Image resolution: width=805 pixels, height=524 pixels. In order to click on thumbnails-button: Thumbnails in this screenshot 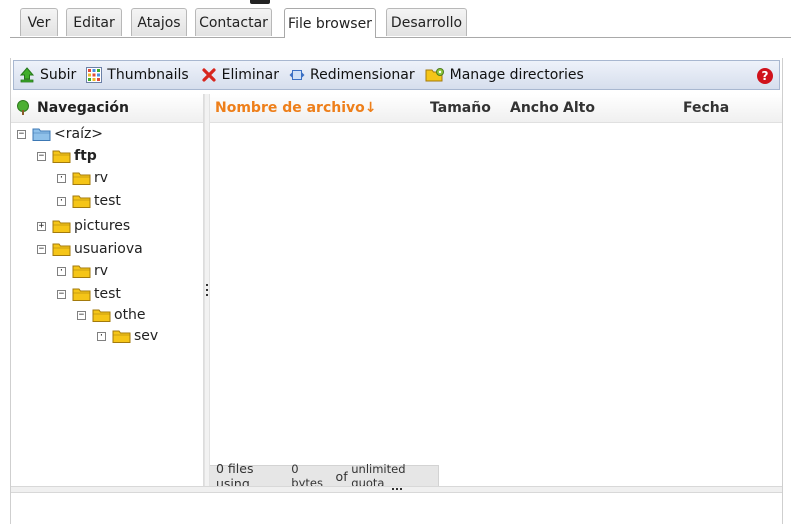, I will do `click(137, 75)`.